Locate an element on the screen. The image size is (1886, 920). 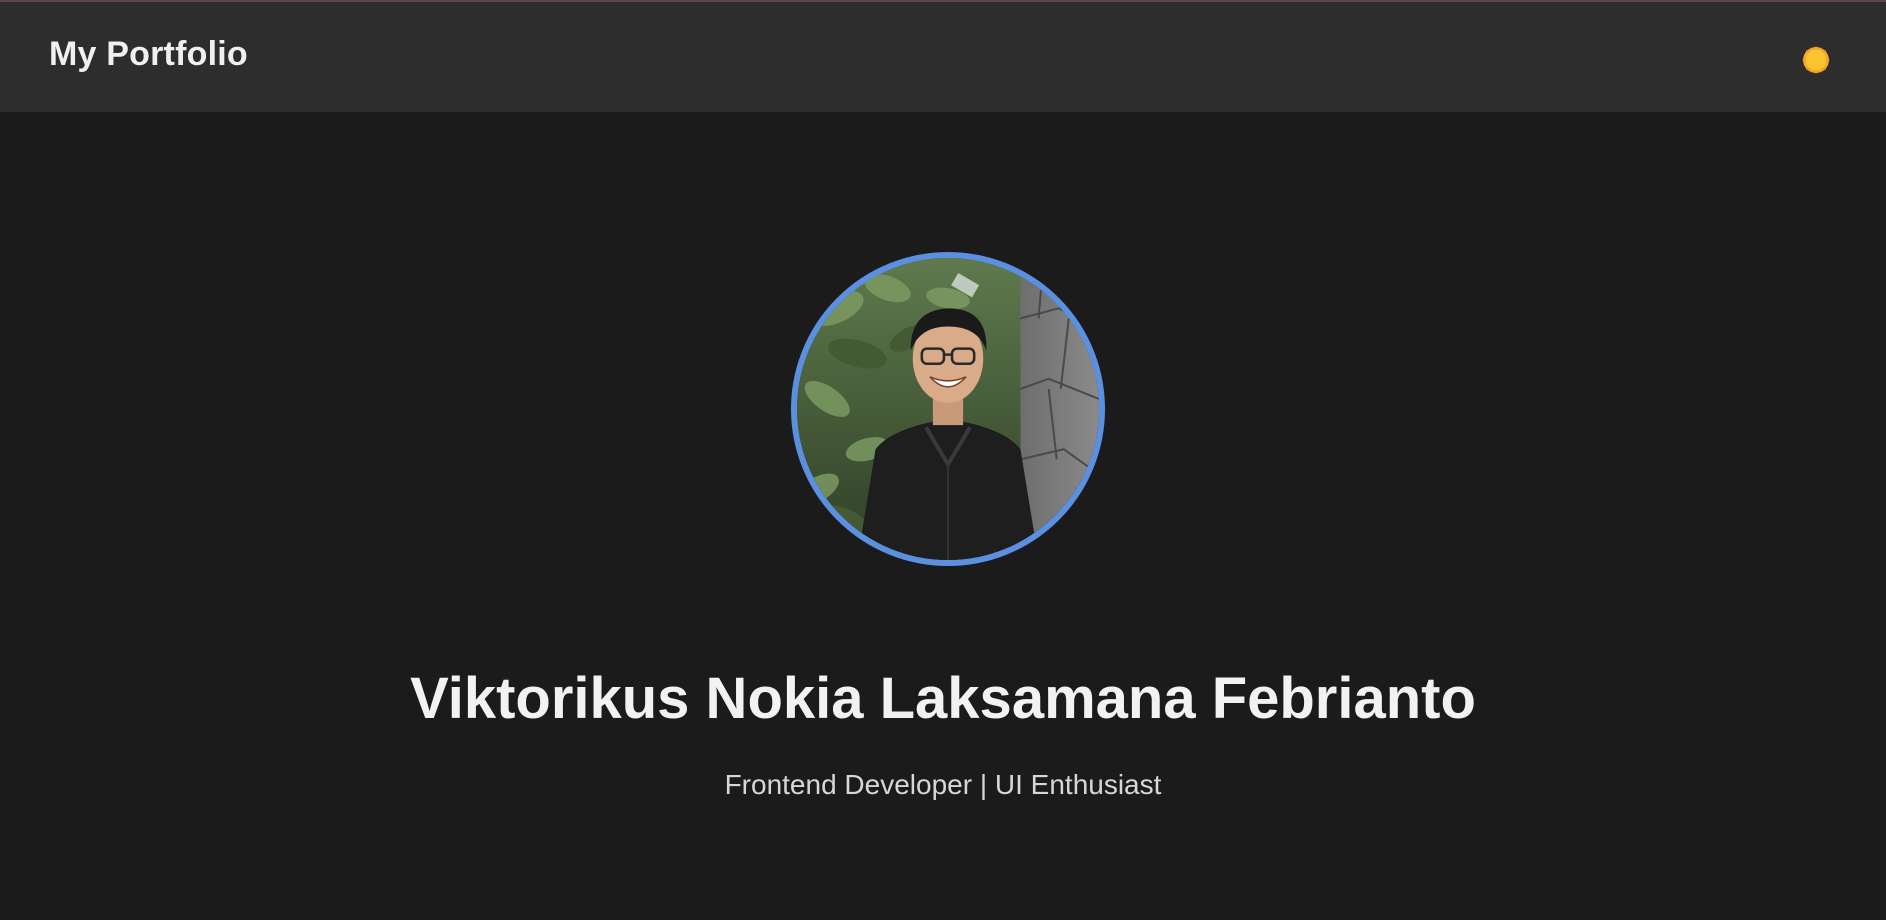
profile-tagline: Frontend Developer | UI Enthusiast is located at coordinates (943, 784).